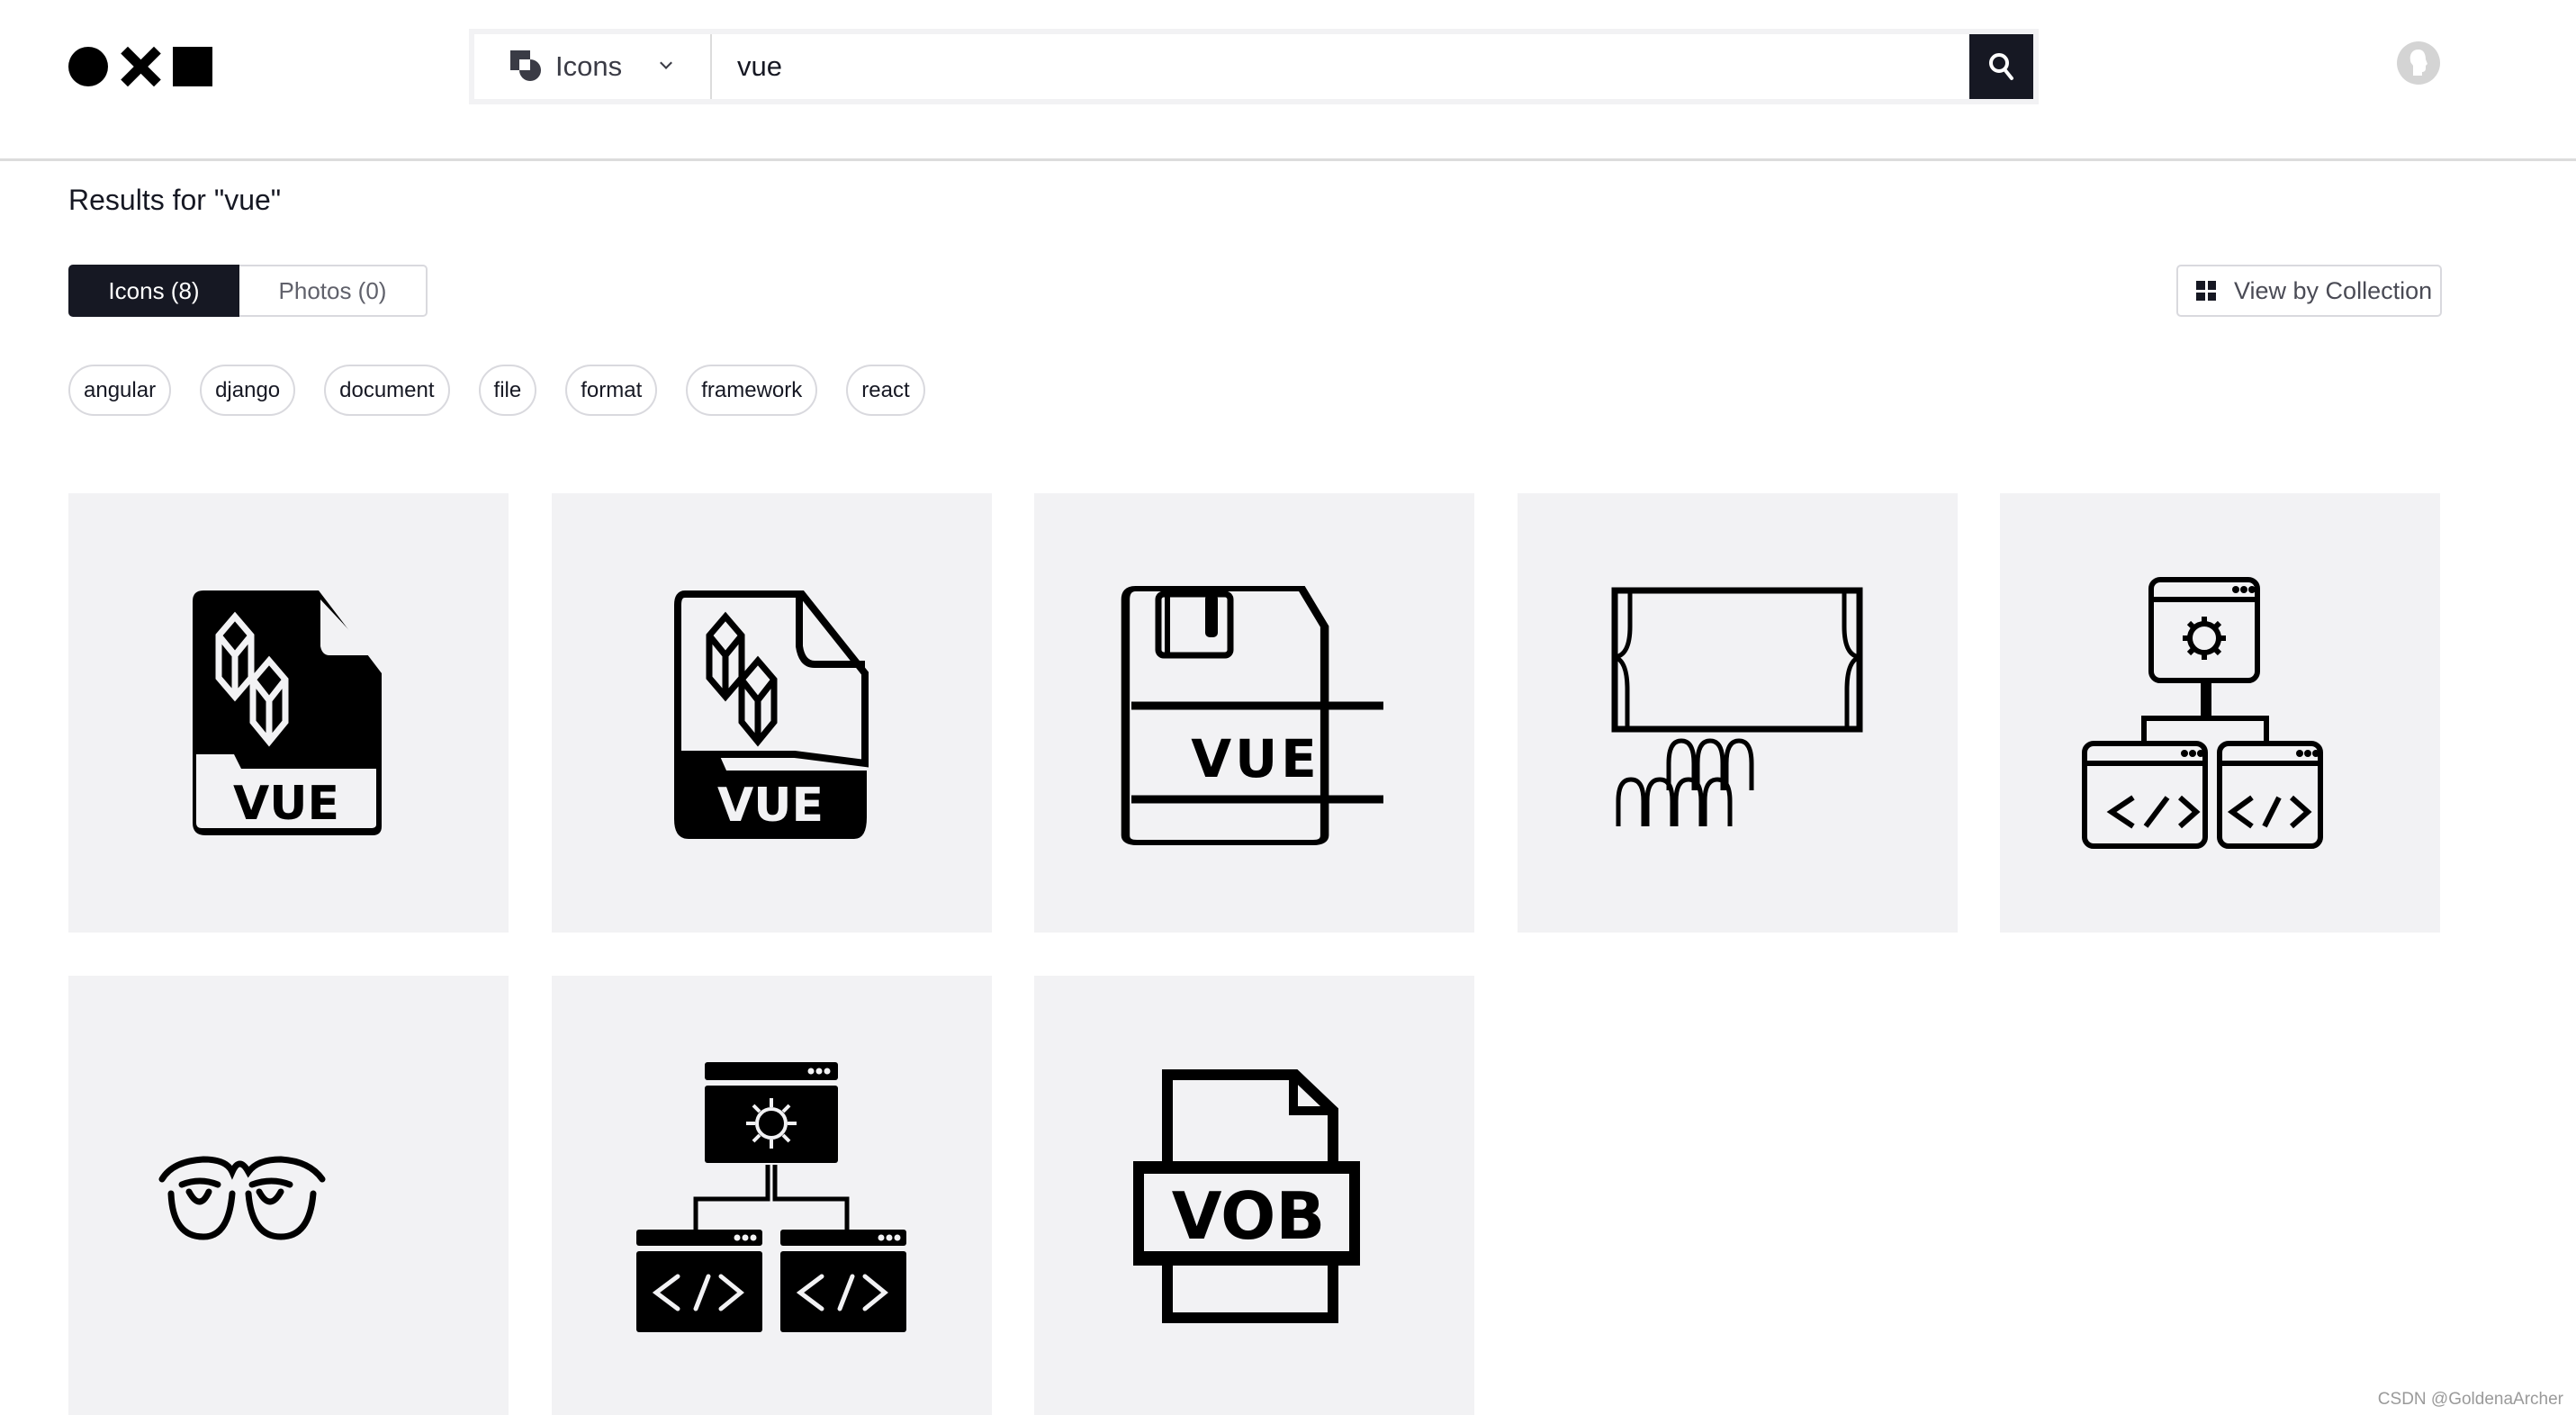 The height and width of the screenshot is (1415, 2576). Describe the element at coordinates (1249, 1216) in the screenshot. I see `svg-text: VOB` at that location.